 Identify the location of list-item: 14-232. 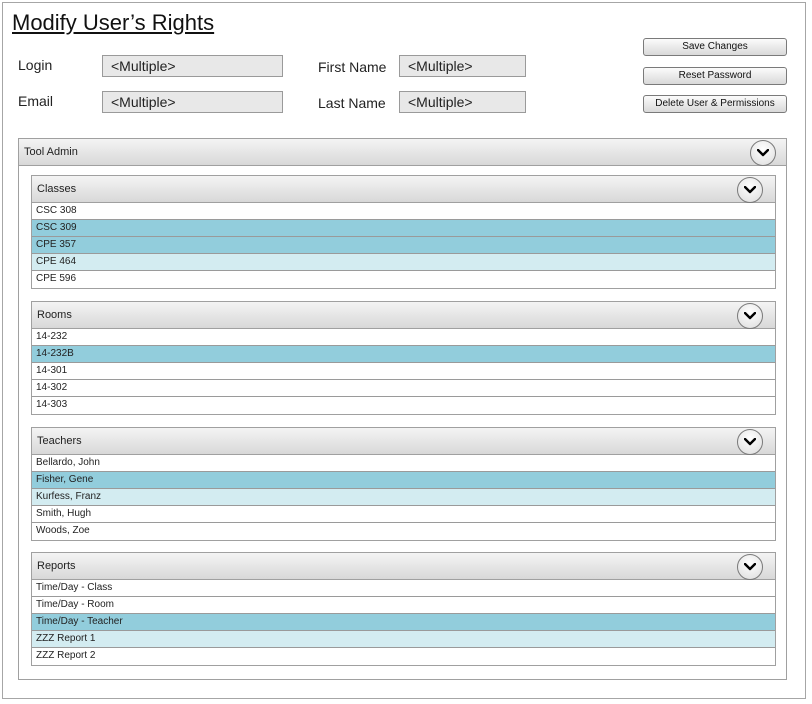
(403, 337).